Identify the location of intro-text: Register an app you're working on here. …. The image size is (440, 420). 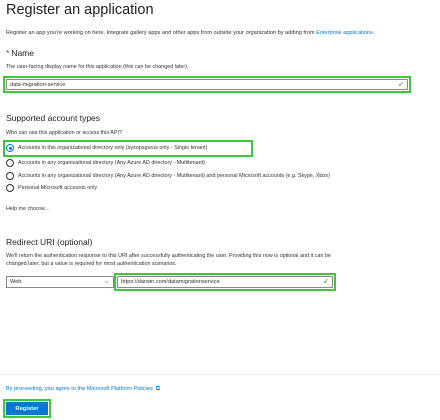
(190, 33).